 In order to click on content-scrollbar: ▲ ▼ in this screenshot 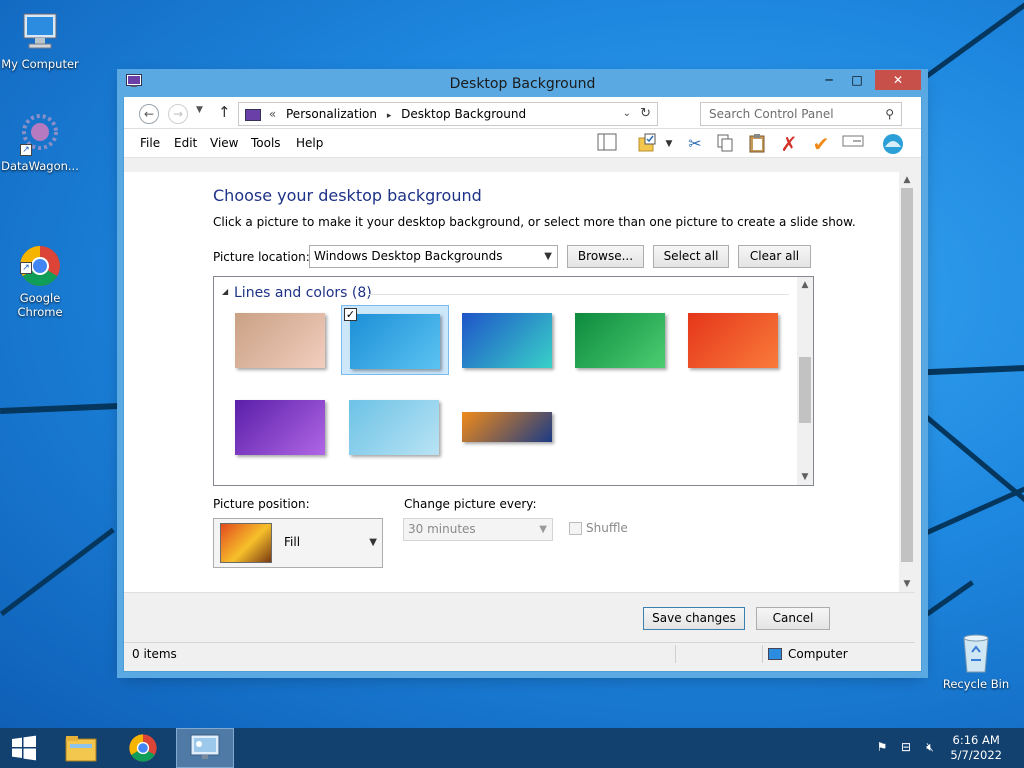, I will do `click(907, 382)`.